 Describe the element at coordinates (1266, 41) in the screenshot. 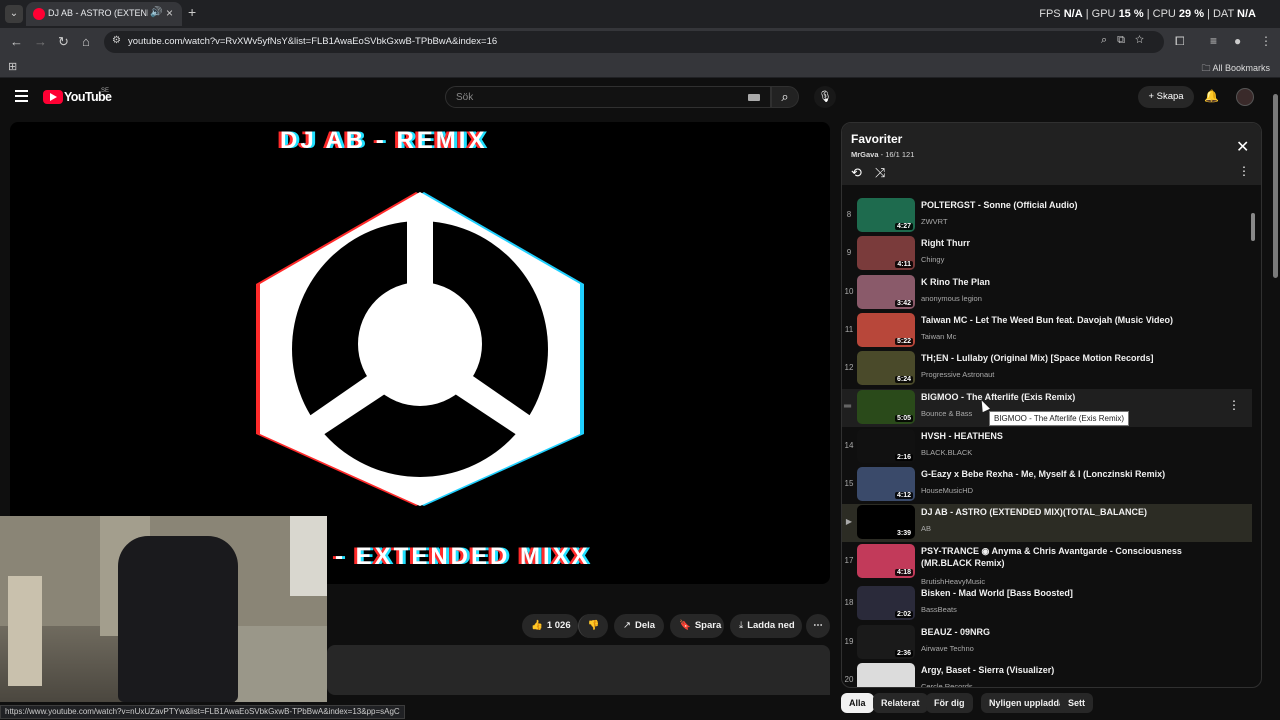

I see `browser-menu-icon: ⋮` at that location.